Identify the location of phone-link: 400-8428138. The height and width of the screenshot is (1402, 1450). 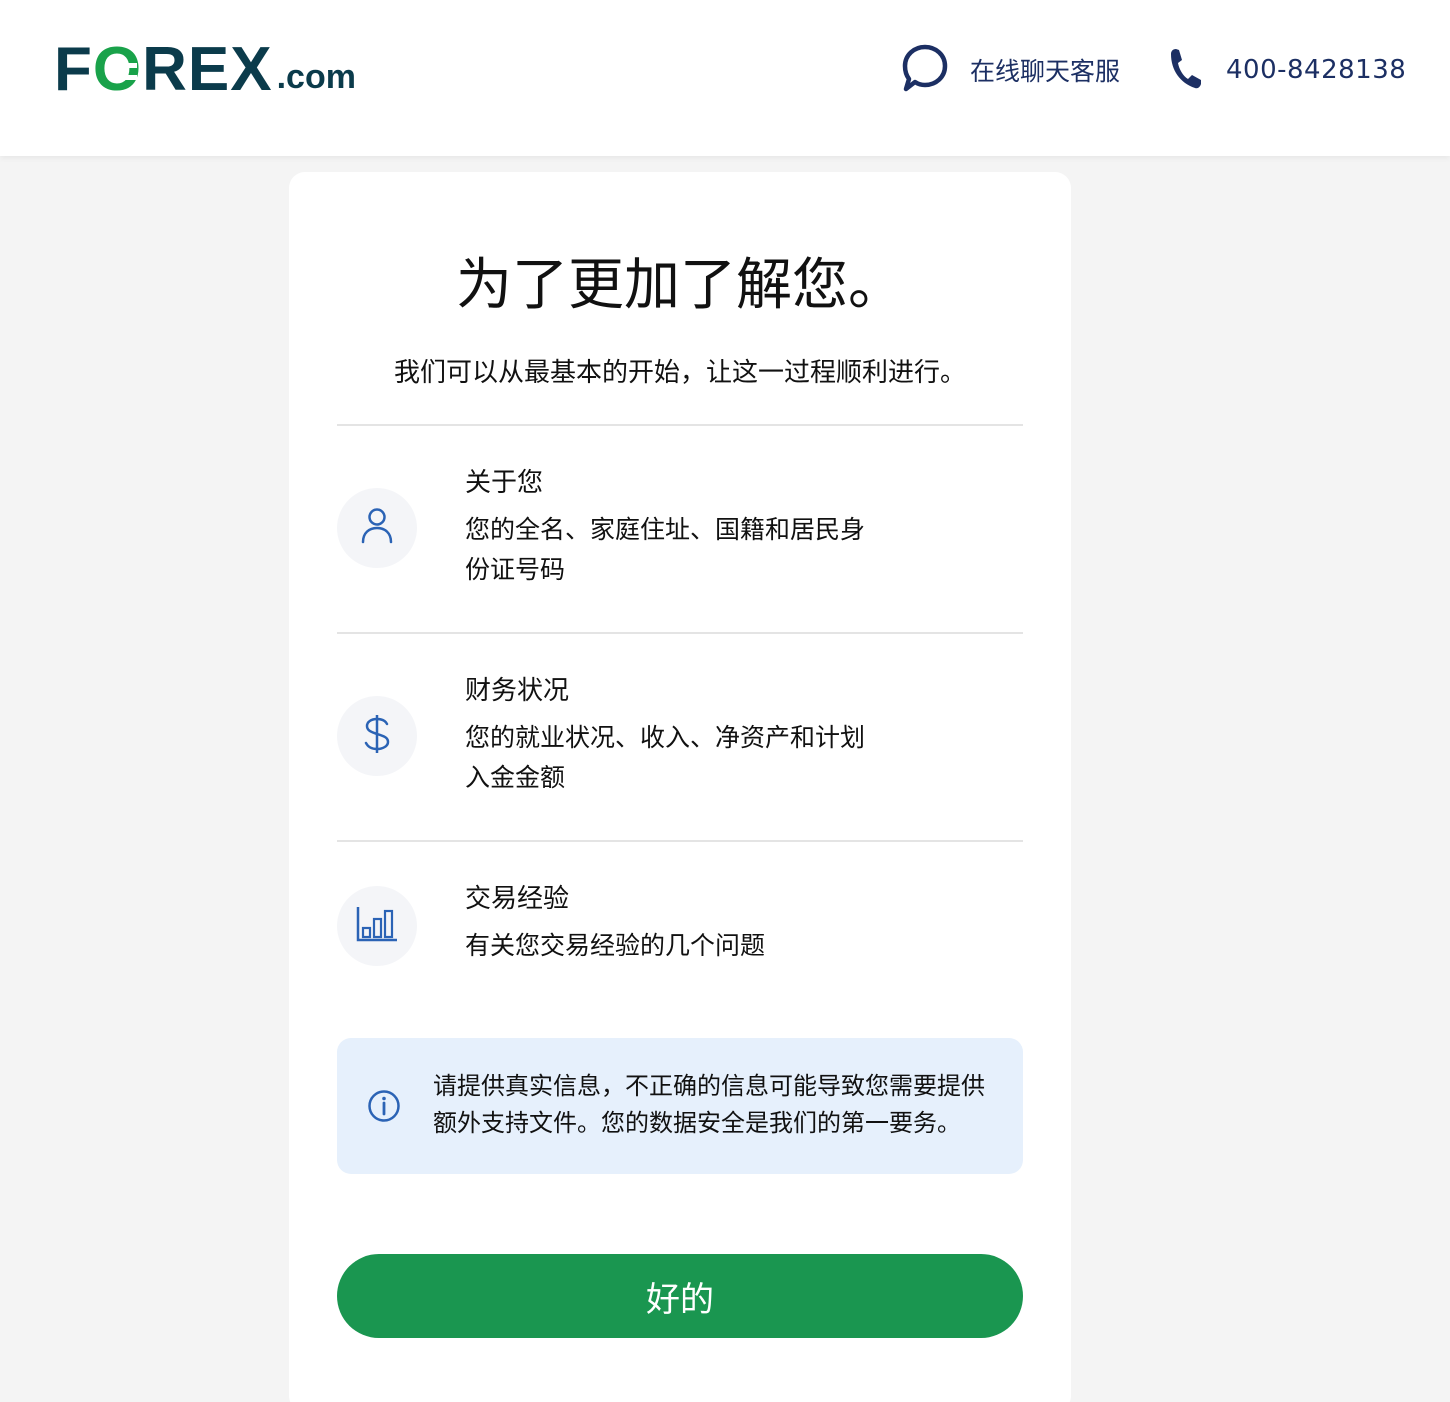
(1287, 70).